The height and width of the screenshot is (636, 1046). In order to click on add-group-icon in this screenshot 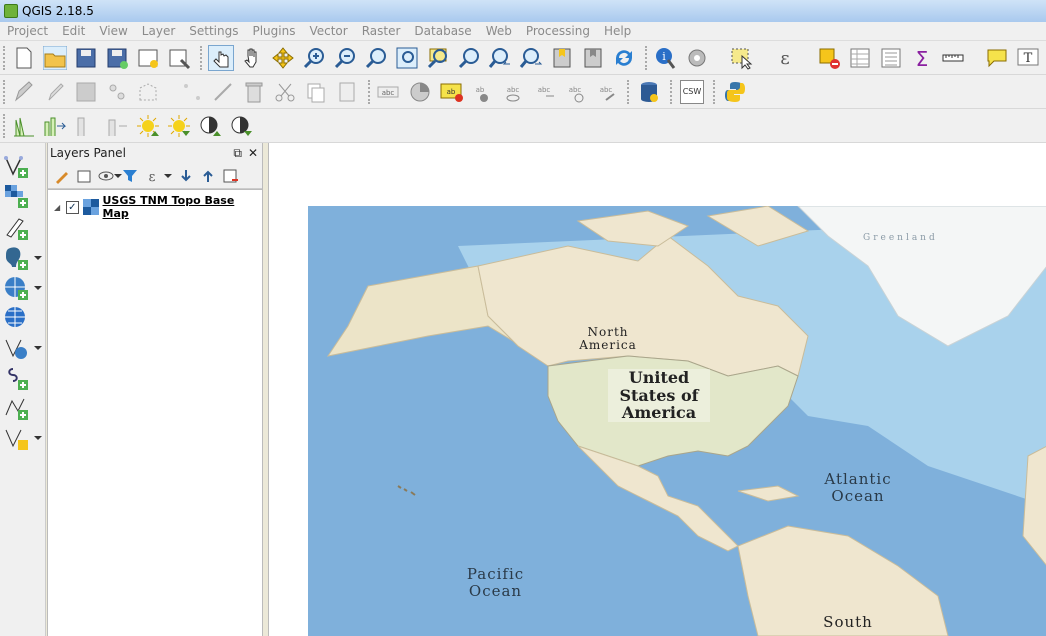, I will do `click(84, 176)`.